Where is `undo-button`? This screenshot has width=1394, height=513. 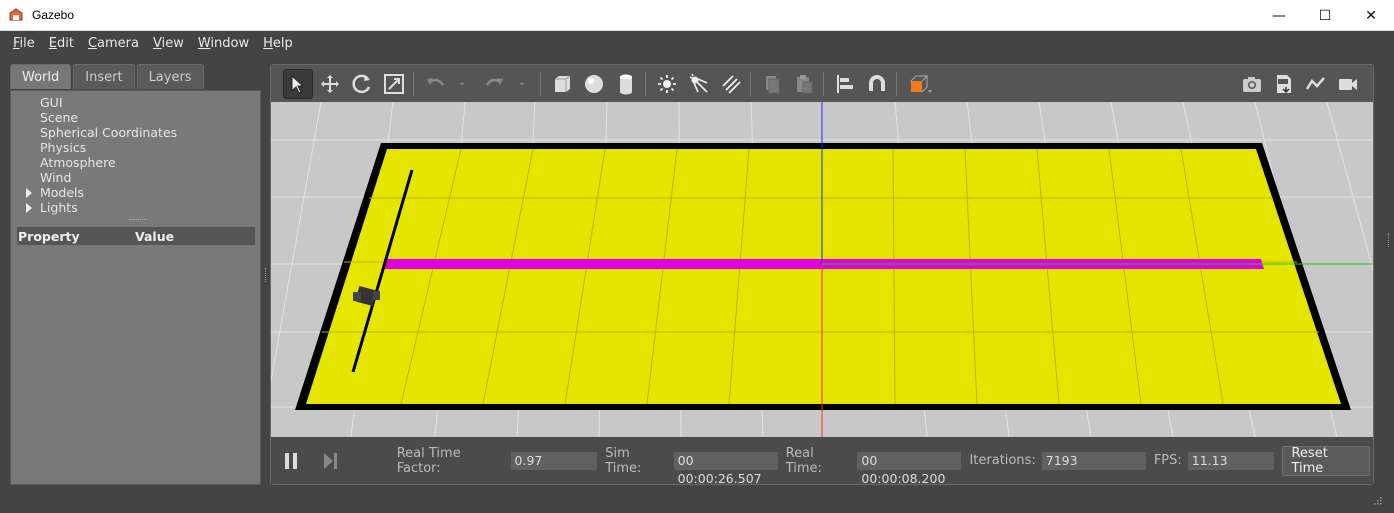
undo-button is located at coordinates (435, 84).